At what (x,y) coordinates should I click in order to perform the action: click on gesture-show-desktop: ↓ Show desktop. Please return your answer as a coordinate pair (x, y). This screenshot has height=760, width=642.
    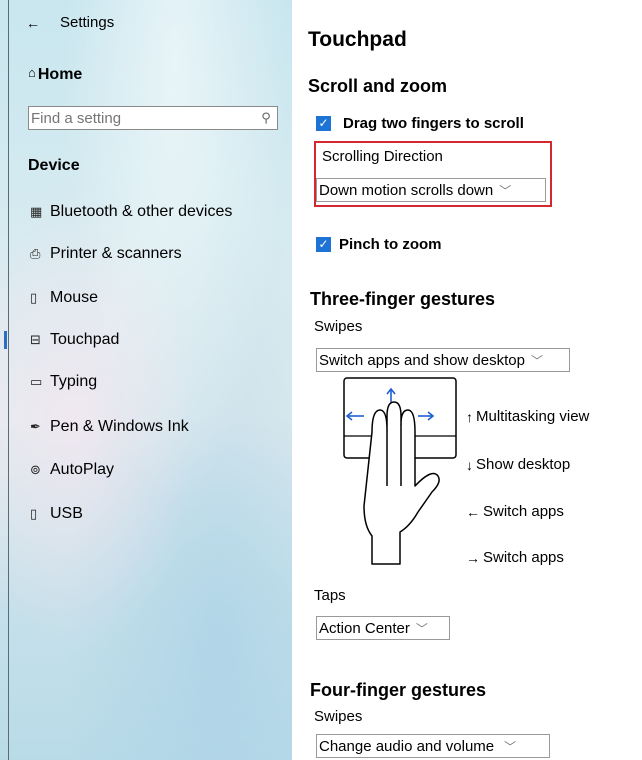
    Looking at the image, I should click on (518, 464).